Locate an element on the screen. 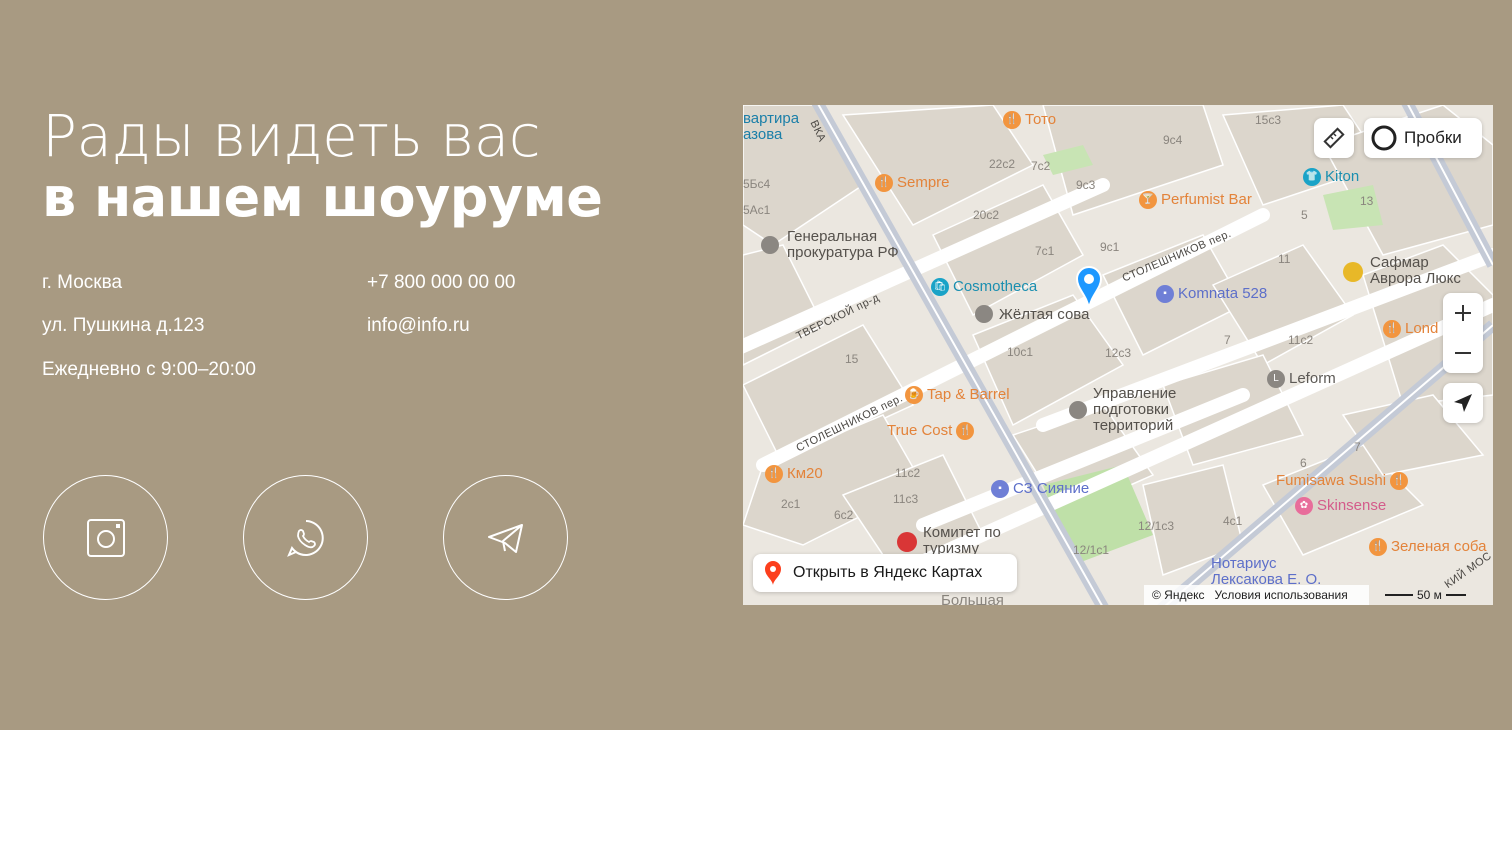 This screenshot has width=1512, height=842. phone-link: +7 800 000 00 00 is located at coordinates (441, 283).